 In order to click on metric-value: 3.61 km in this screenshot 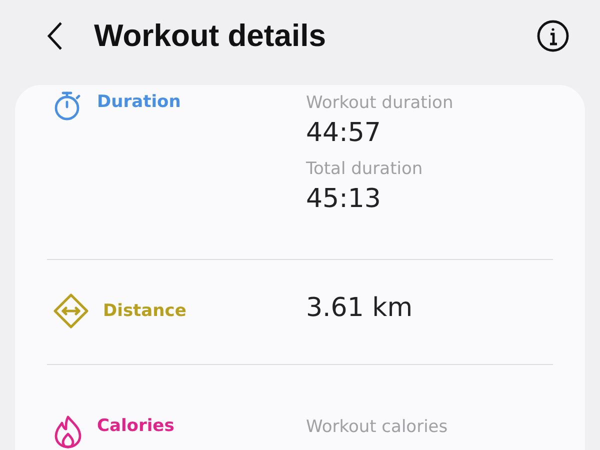, I will do `click(359, 308)`.